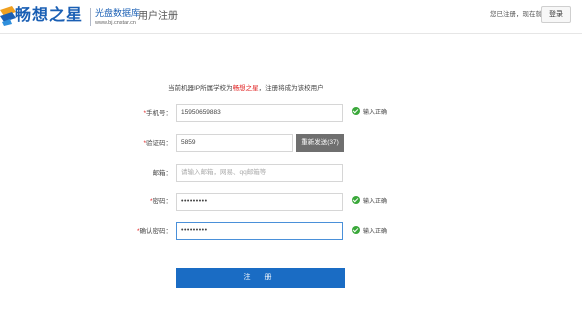 The image size is (582, 315). What do you see at coordinates (159, 143) in the screenshot?
I see `code-label-text: 验证码：` at bounding box center [159, 143].